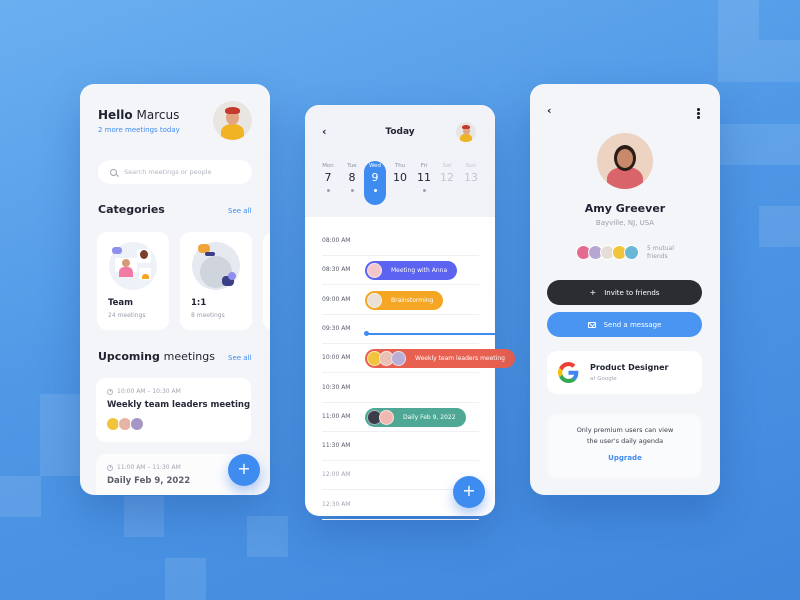 The image size is (800, 600). I want to click on category-count: 8 meetings, so click(208, 315).